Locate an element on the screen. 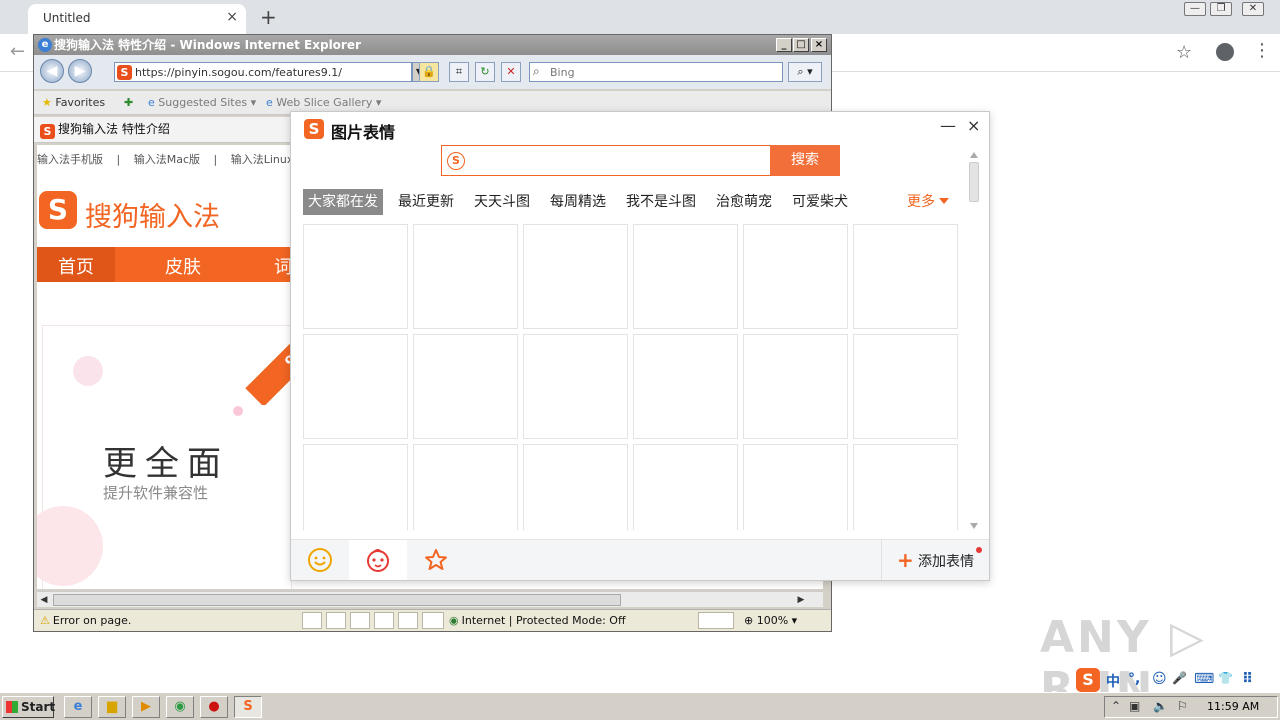  category-tab-latest: 最近更新 is located at coordinates (426, 202).